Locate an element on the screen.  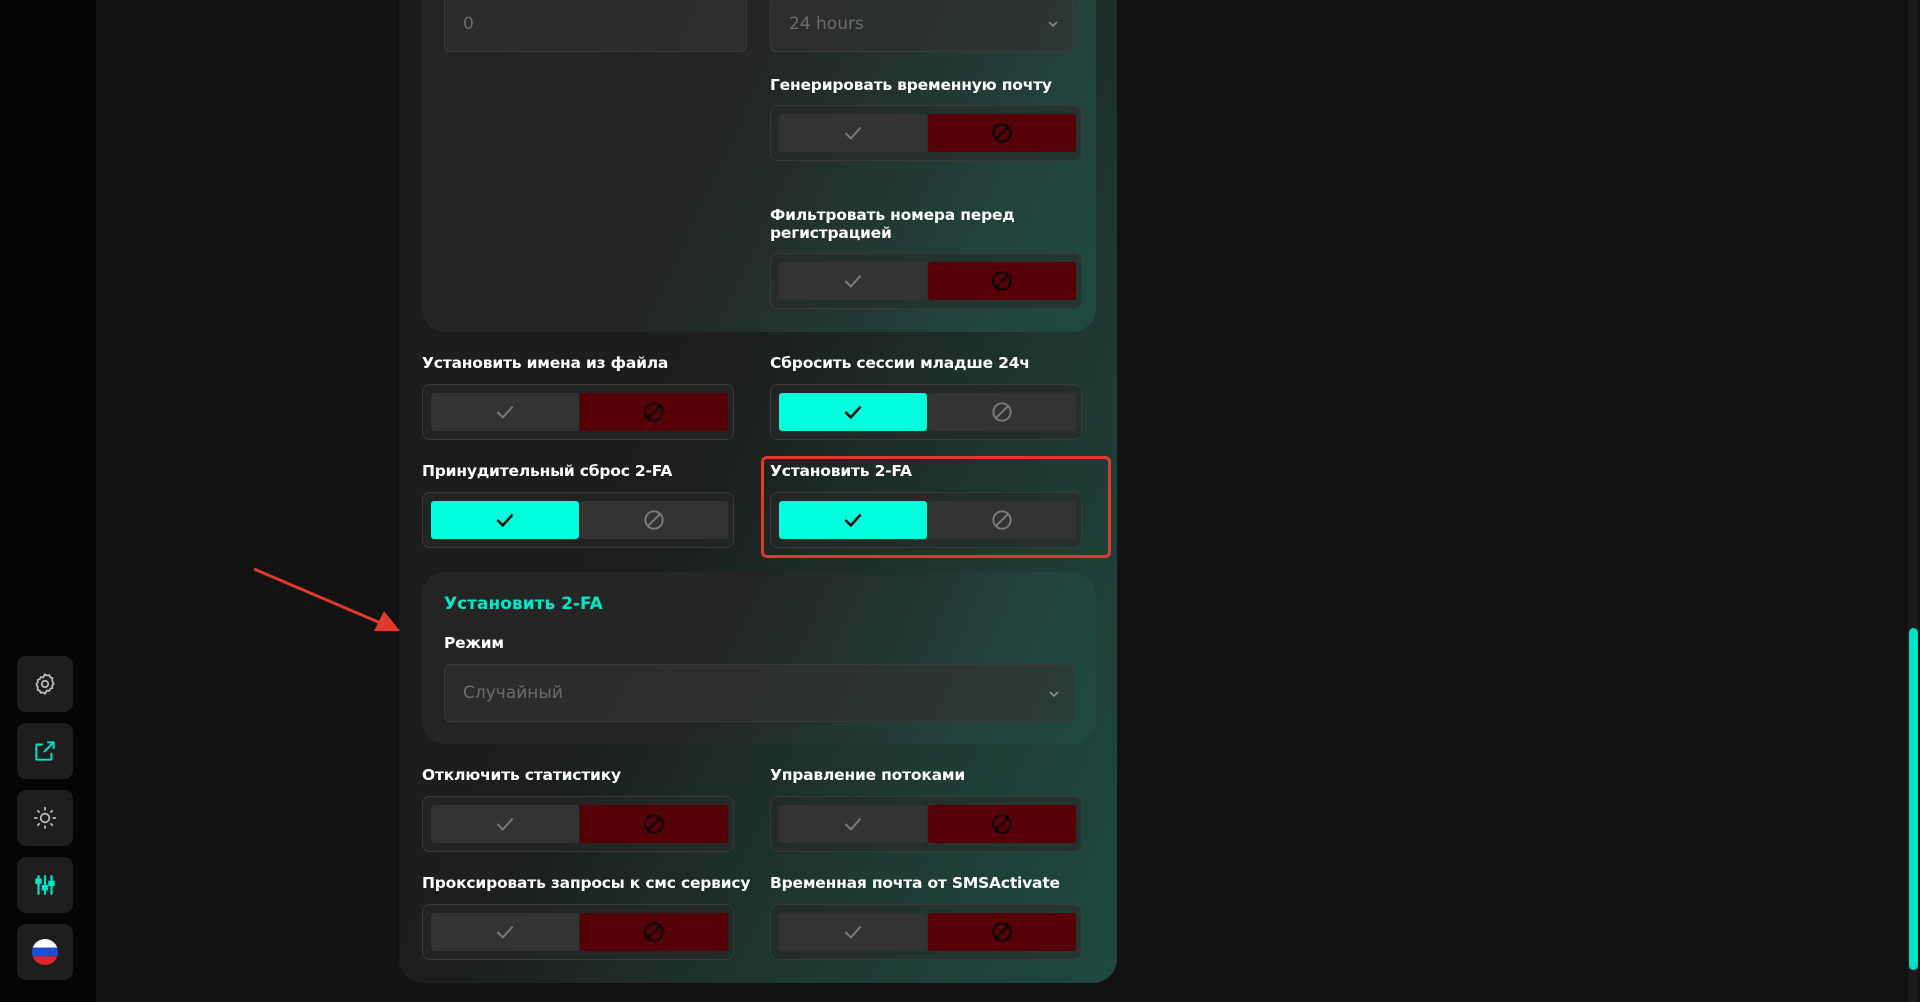
temp-mail-sms-disable-button is located at coordinates (1002, 932).